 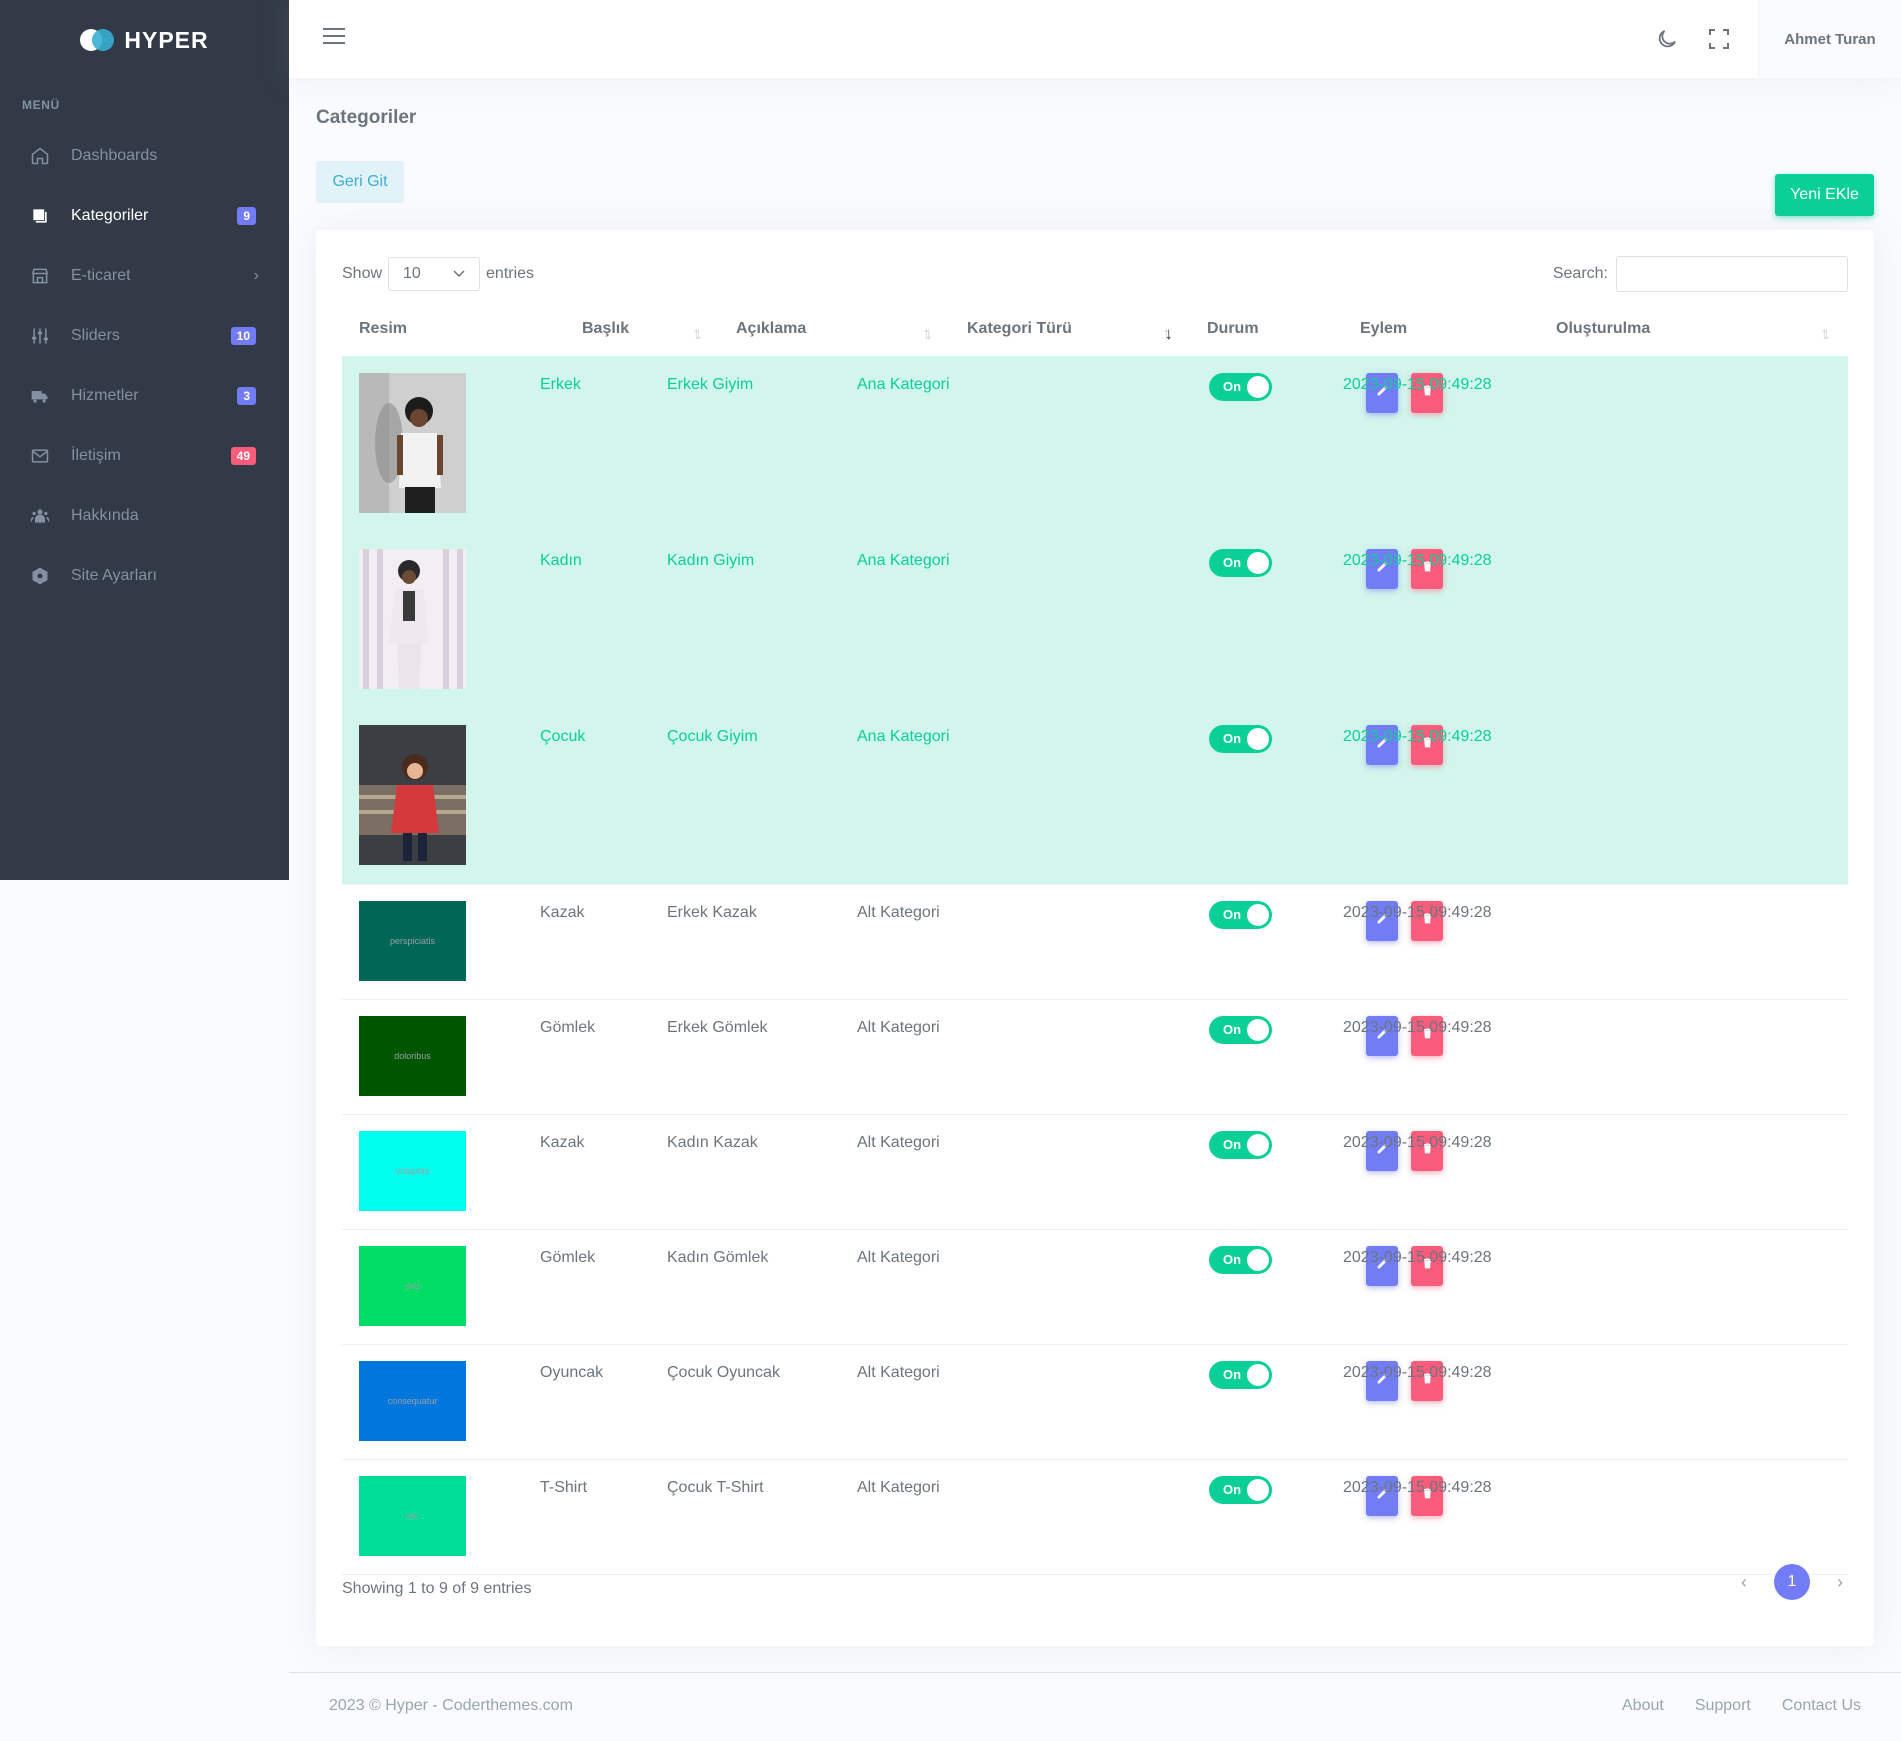 I want to click on col-header-olusturulma: Oluşturulma, so click(x=1603, y=329).